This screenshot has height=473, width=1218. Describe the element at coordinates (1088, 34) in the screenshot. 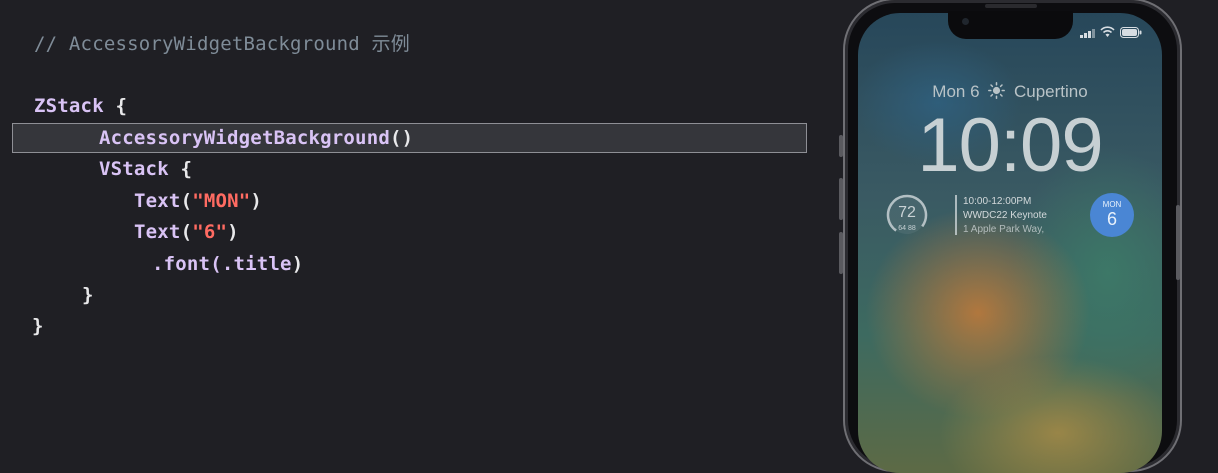

I see `signal-icon` at that location.